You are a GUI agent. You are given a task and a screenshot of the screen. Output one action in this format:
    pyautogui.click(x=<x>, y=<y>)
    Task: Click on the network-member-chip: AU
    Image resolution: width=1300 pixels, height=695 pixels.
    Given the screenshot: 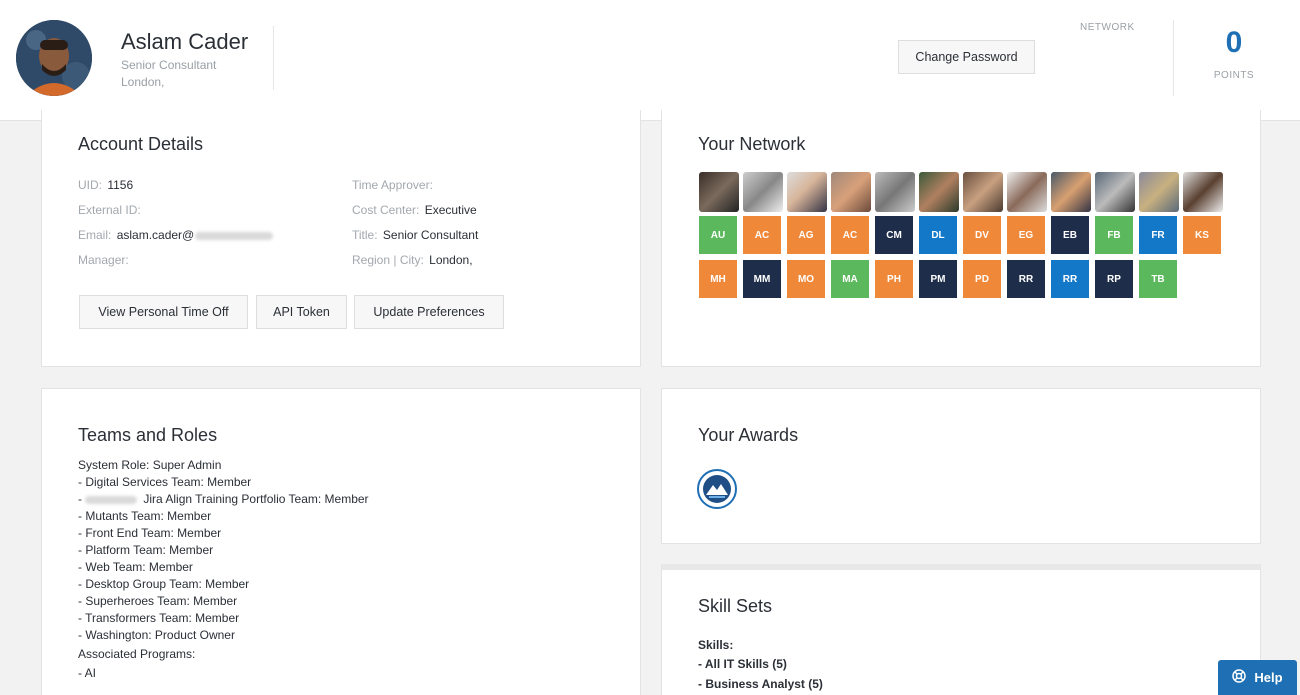 What is the action you would take?
    pyautogui.click(x=718, y=235)
    